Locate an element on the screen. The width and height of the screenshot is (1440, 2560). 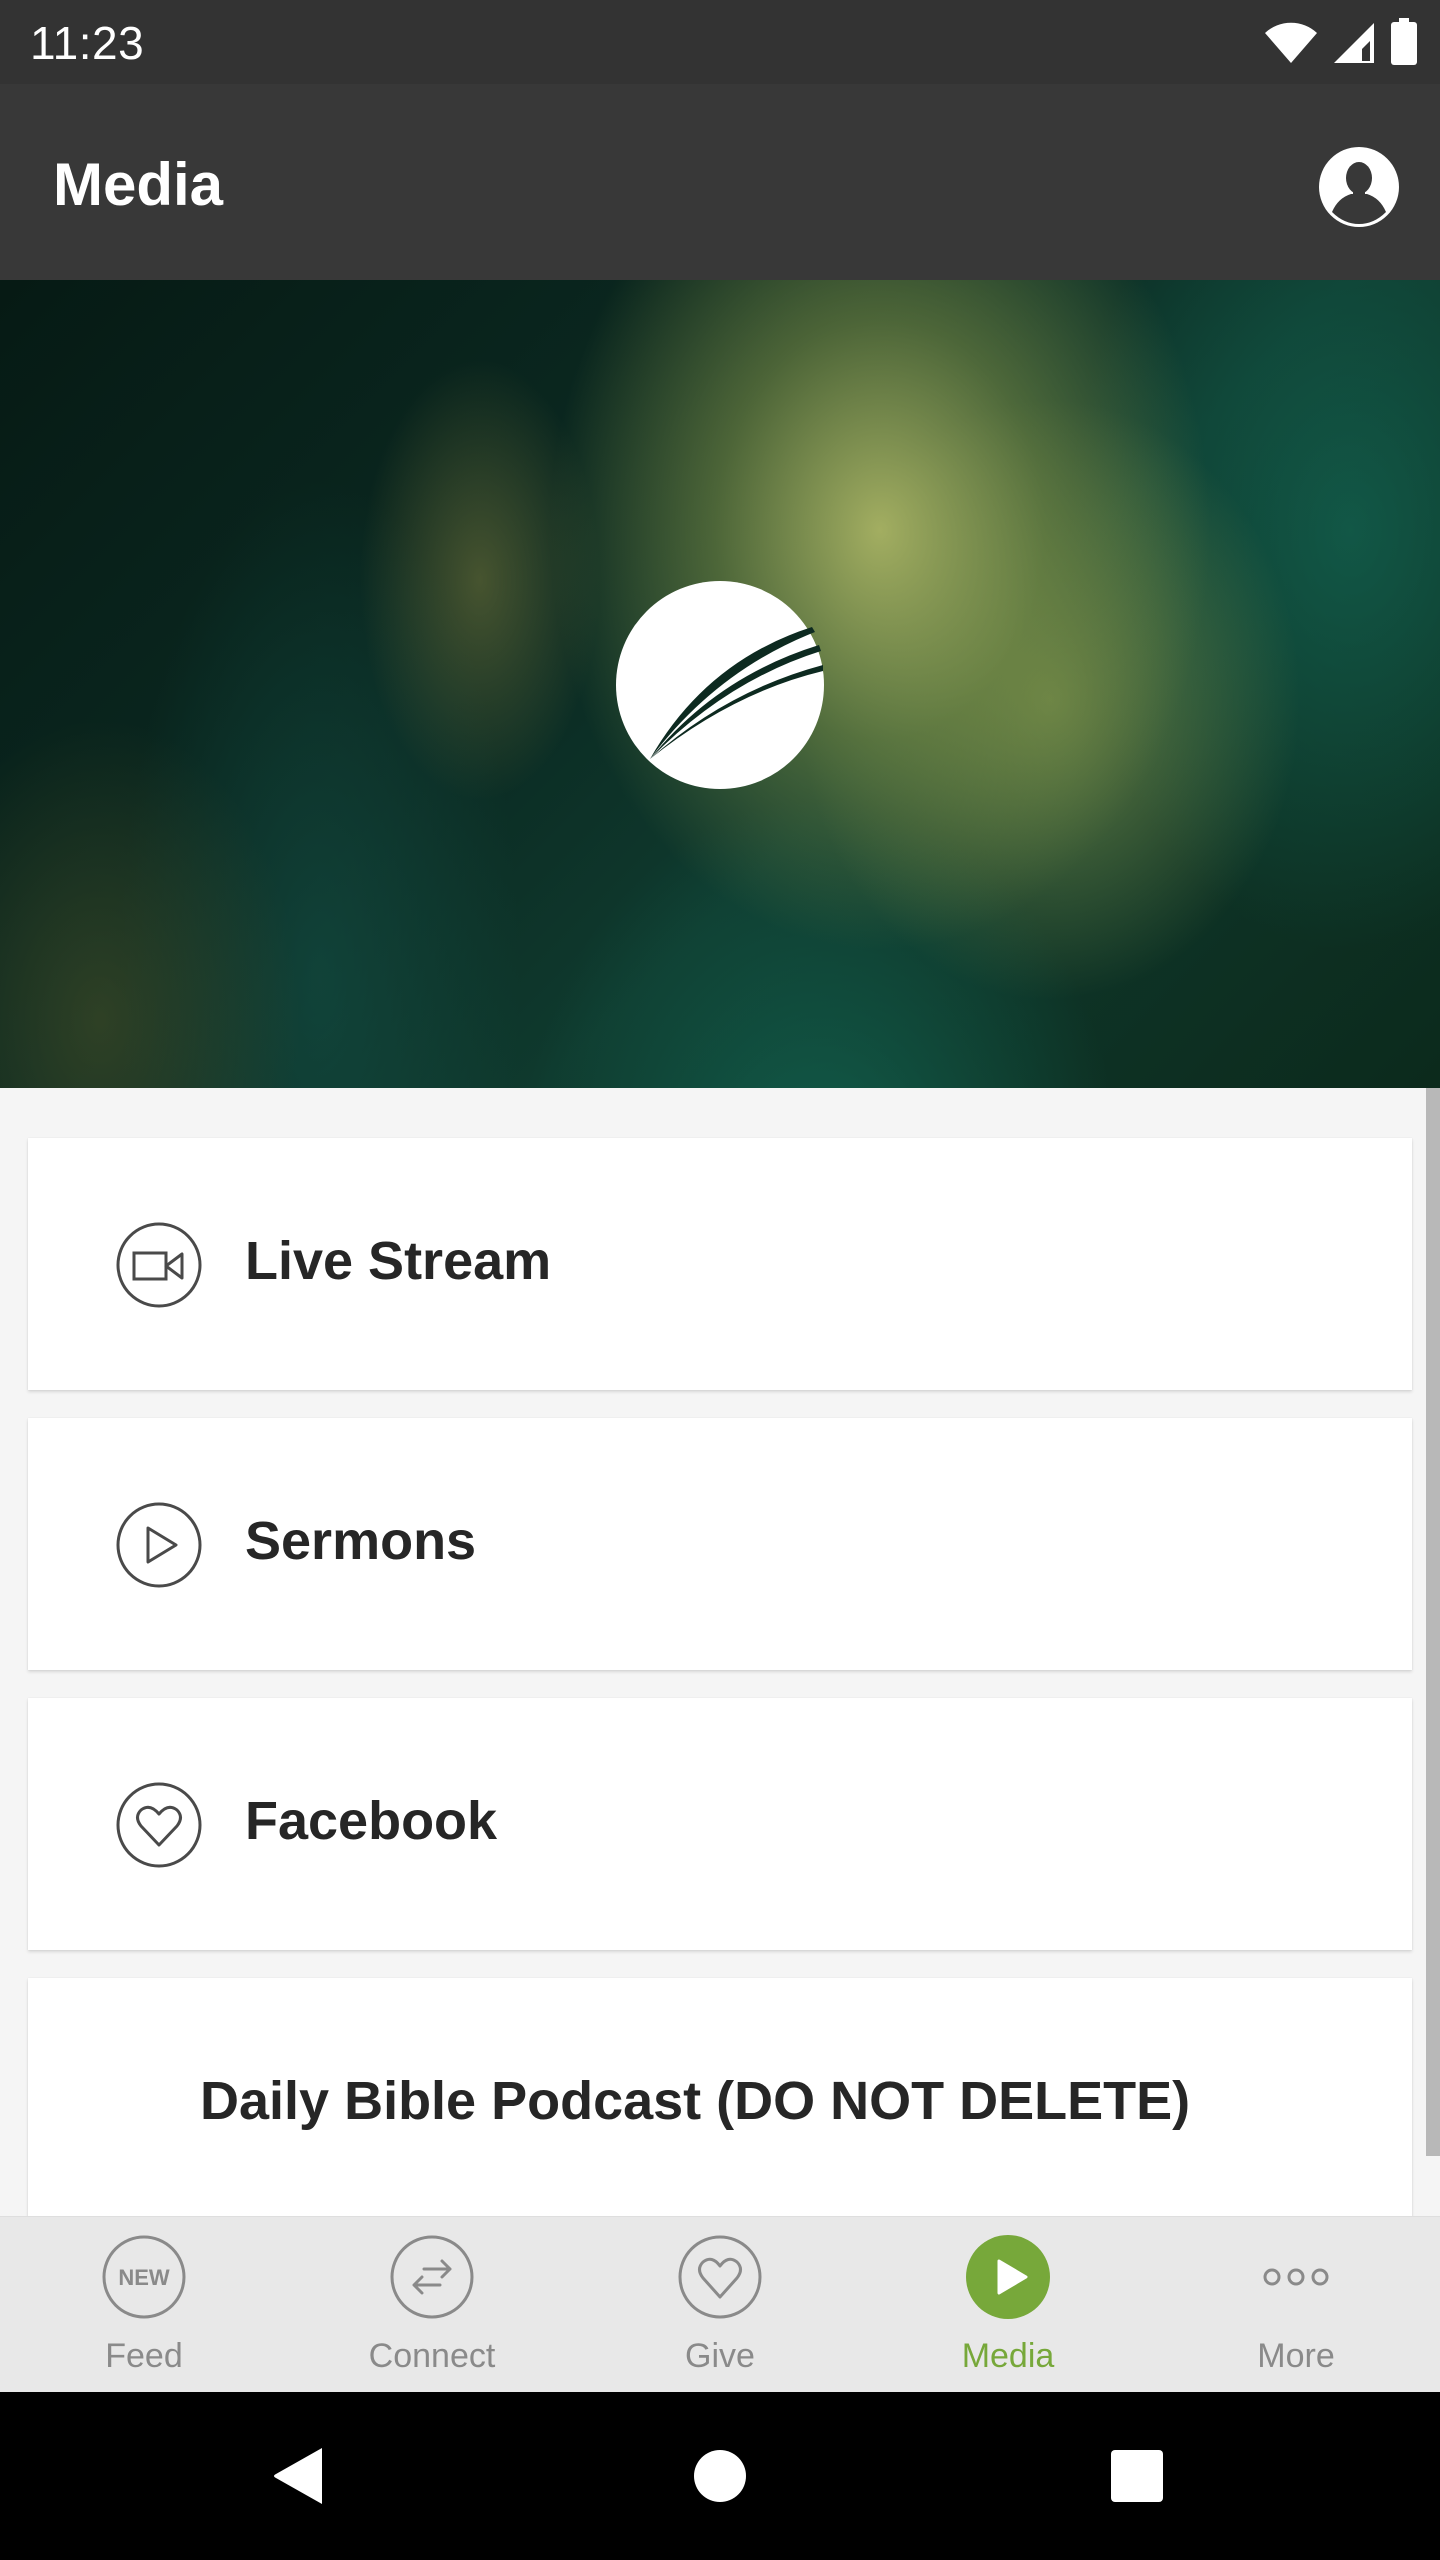
nav-label: Connect is located at coordinates (432, 2356).